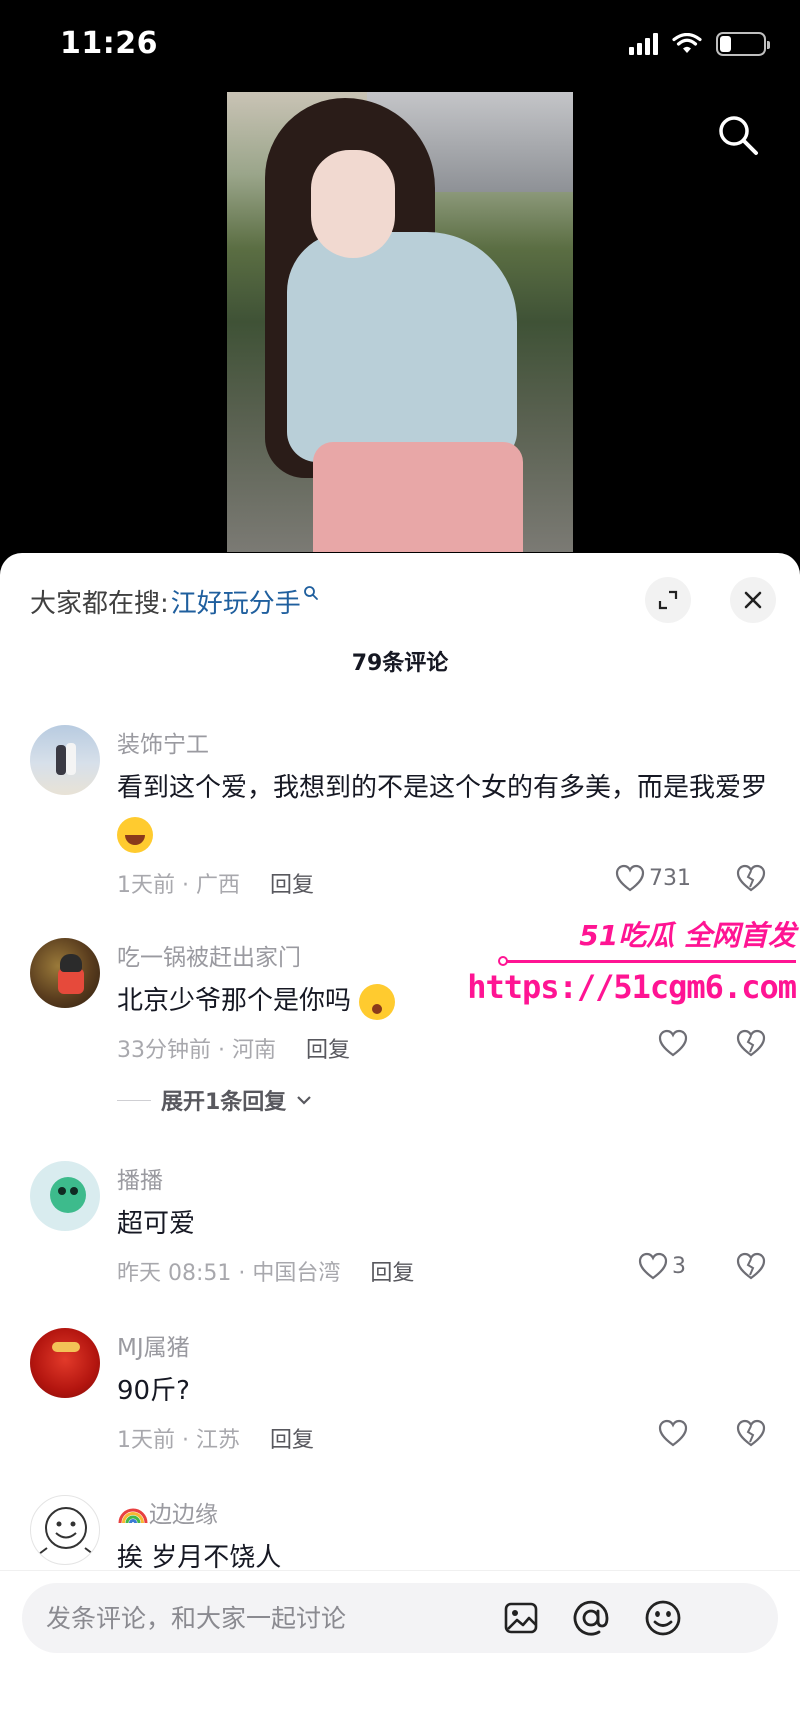 This screenshot has width=800, height=1731. What do you see at coordinates (236, 601) in the screenshot?
I see `suggest-term: 江好玩分手` at bounding box center [236, 601].